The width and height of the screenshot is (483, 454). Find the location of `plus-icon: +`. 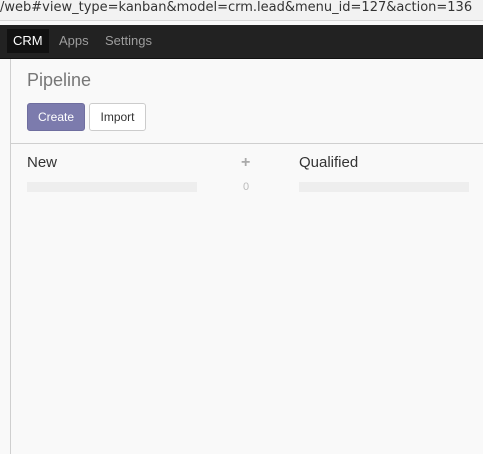

plus-icon: + is located at coordinates (245, 163).